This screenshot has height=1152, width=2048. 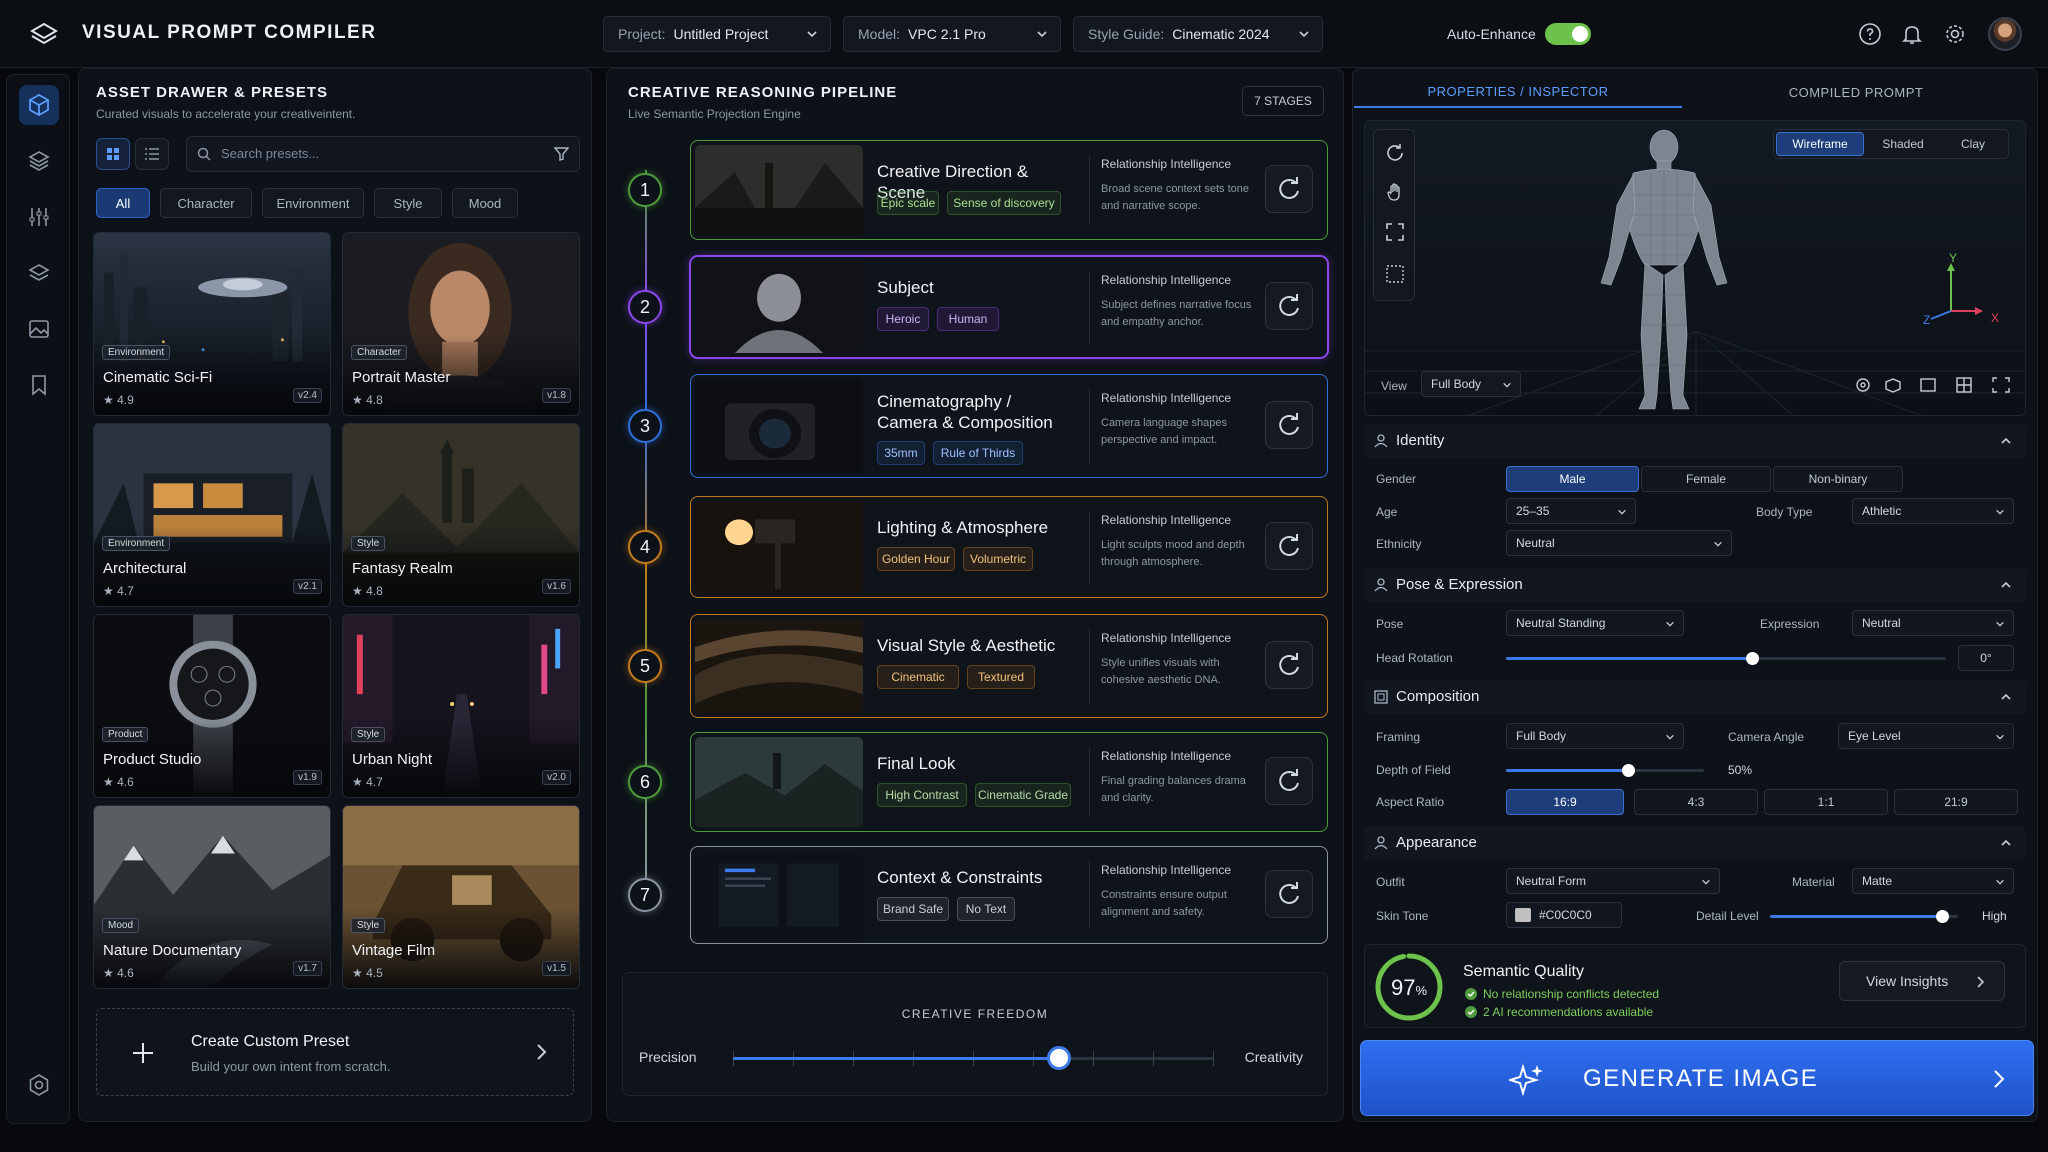 I want to click on creative-freedom-slider, so click(x=973, y=1058).